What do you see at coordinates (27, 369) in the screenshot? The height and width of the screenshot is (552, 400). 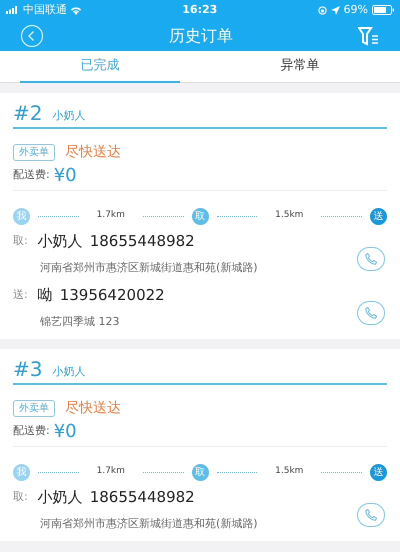 I see `order-number: #3` at bounding box center [27, 369].